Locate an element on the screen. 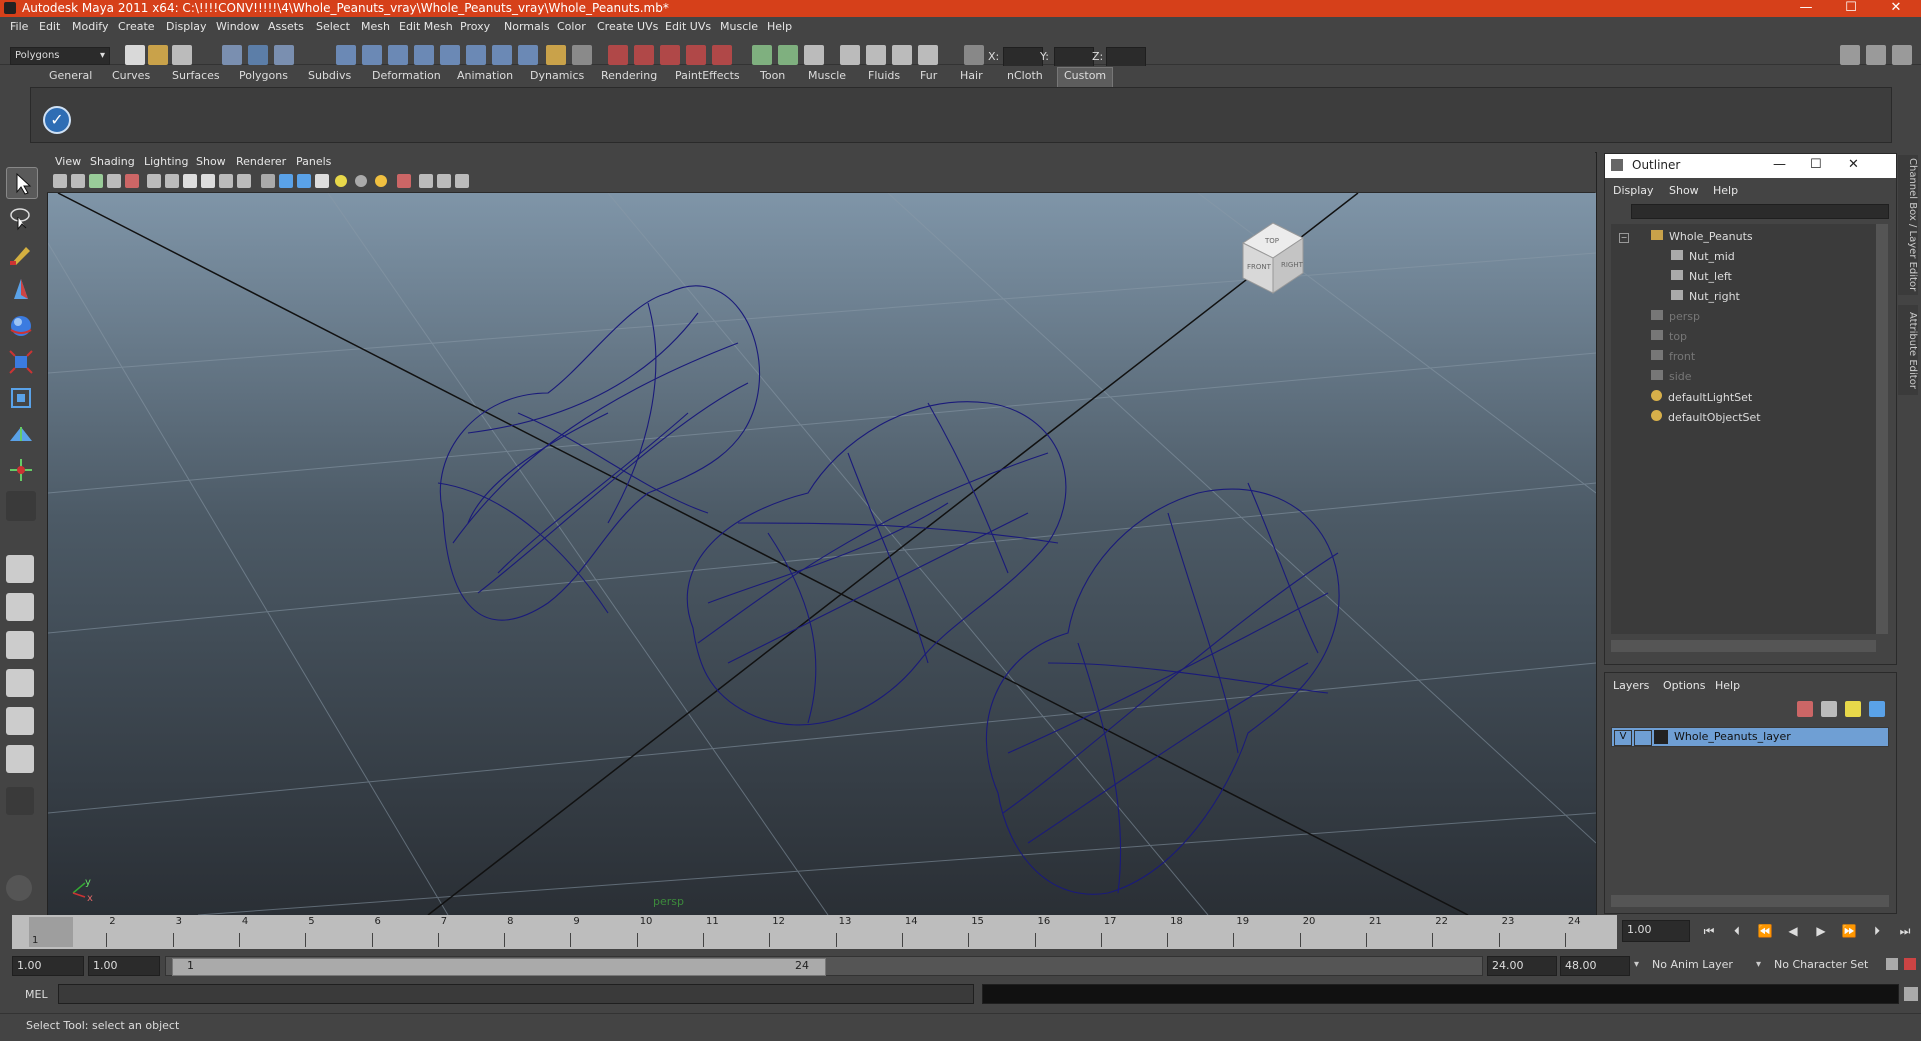 Image resolution: width=1921 pixels, height=1041 pixels. outliner-item-whole-peanuts: Whole_Peanuts is located at coordinates (1702, 236).